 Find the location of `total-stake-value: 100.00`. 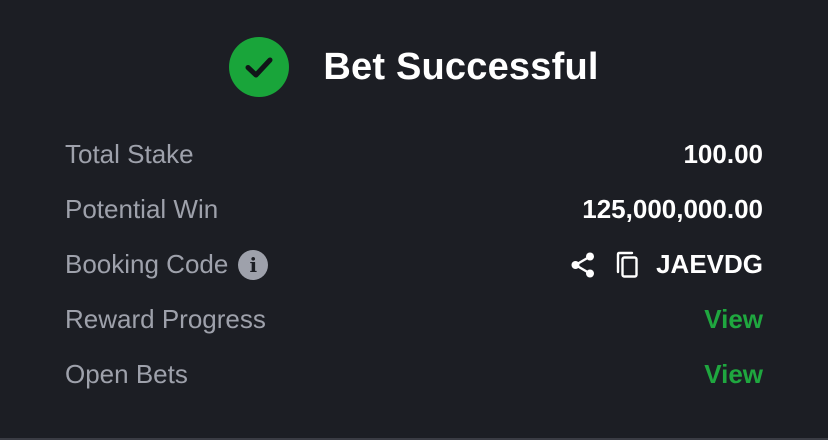

total-stake-value: 100.00 is located at coordinates (723, 154).